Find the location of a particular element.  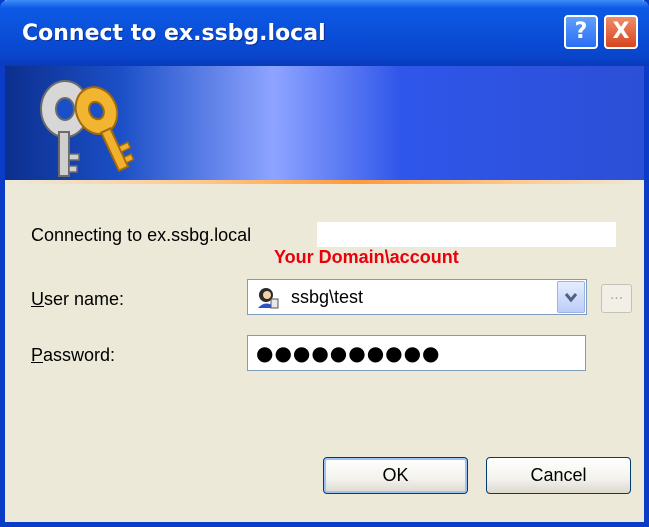

password-input: ●●●●●●●●●● is located at coordinates (416, 353).